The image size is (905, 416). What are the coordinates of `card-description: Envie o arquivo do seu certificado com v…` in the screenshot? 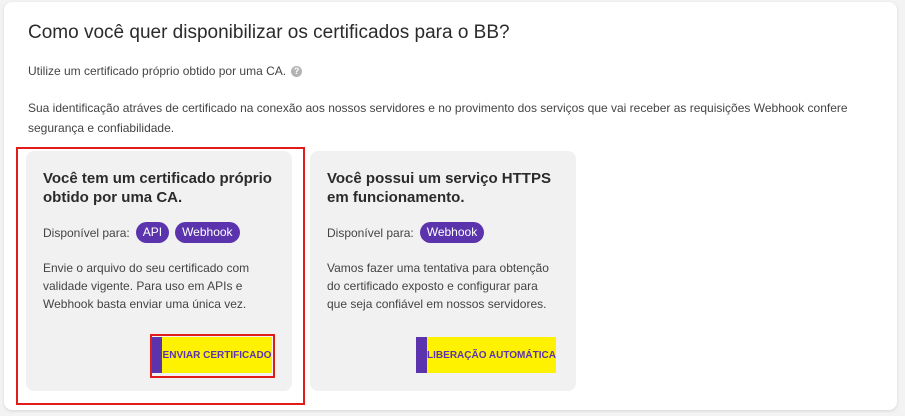 It's located at (146, 286).